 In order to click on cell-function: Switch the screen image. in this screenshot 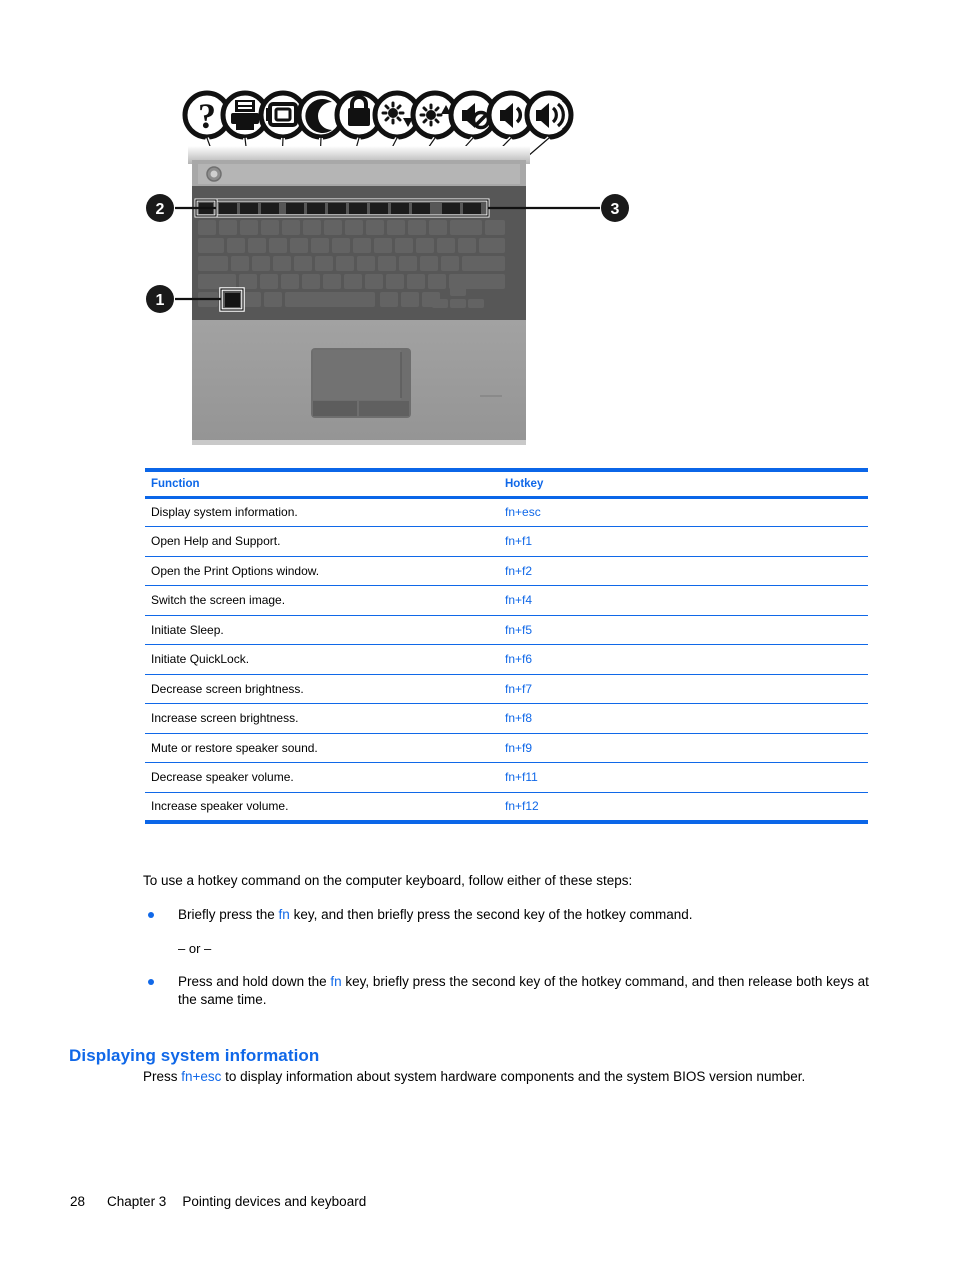, I will do `click(322, 600)`.